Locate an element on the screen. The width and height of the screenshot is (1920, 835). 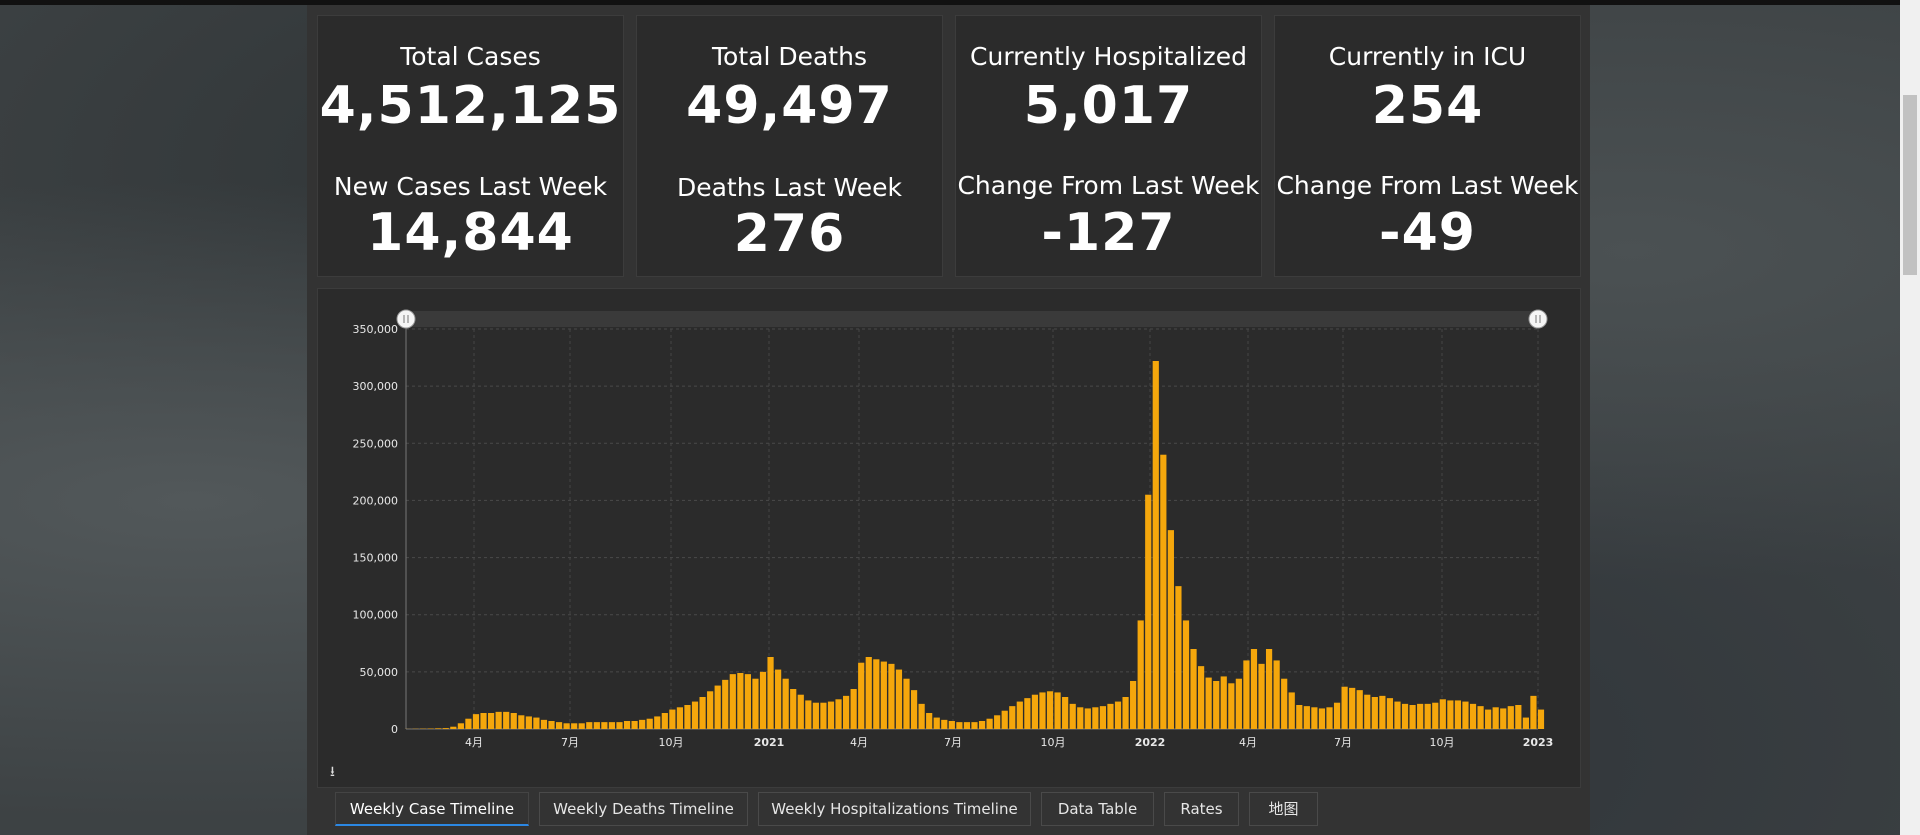
tab-map: 地图 is located at coordinates (1283, 809).